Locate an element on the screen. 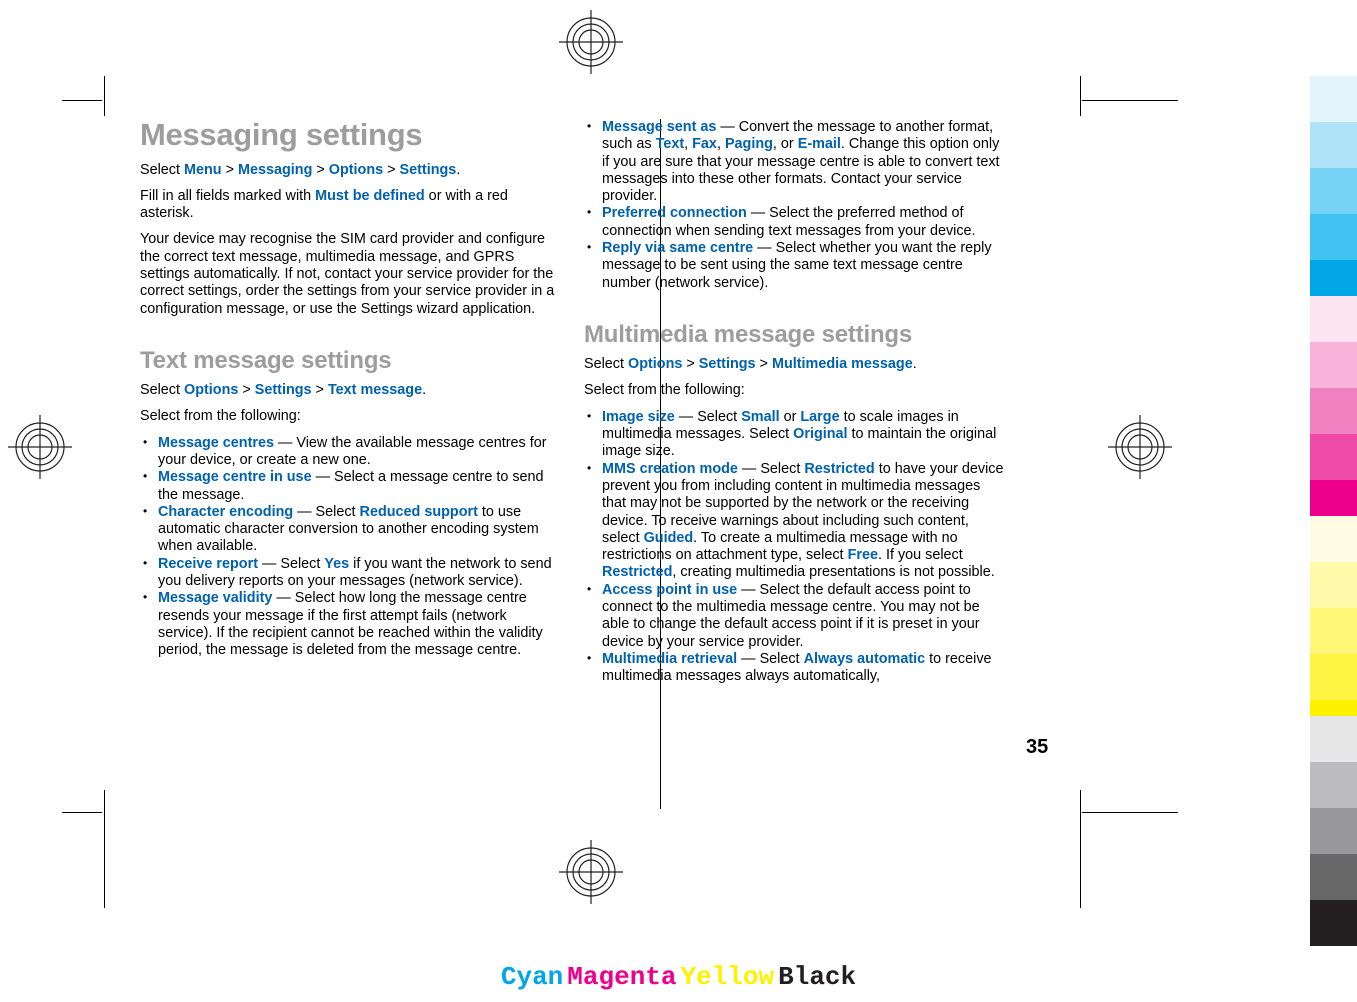 The image size is (1357, 1002). bullet-kw-paging: Paging is located at coordinates (748, 144).